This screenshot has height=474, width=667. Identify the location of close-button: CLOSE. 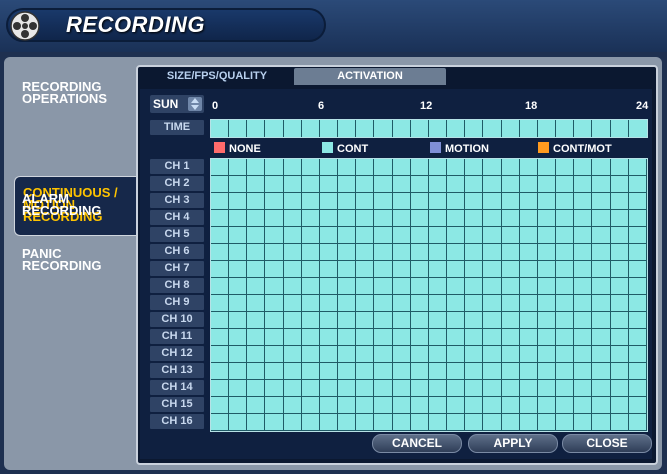
(607, 443).